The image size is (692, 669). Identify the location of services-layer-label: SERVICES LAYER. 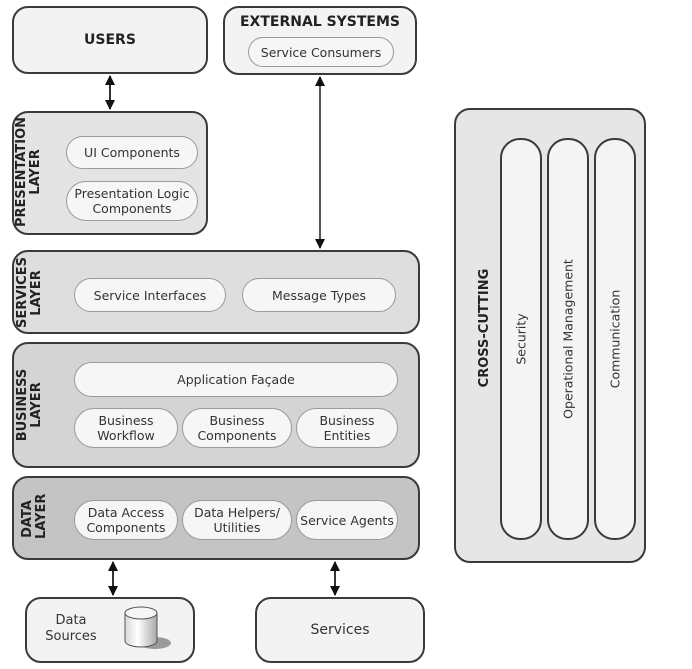
(30, 292).